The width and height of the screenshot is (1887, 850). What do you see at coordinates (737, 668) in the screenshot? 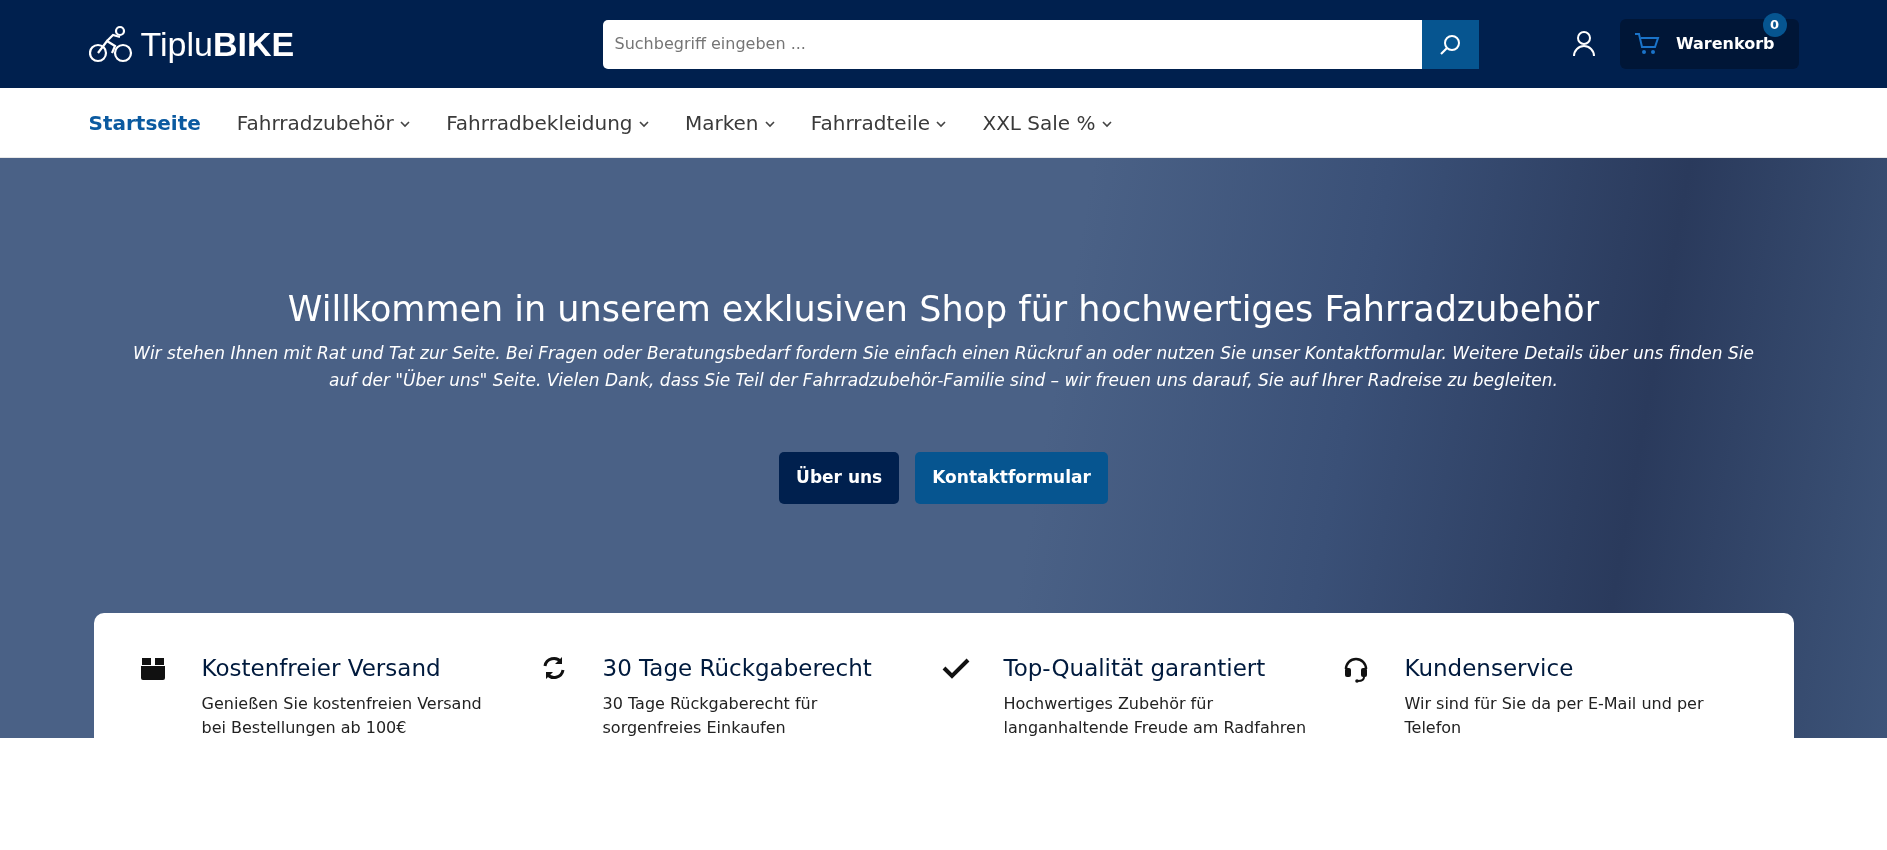
I see `feature-title: 30 Tage Rückgaberecht` at bounding box center [737, 668].